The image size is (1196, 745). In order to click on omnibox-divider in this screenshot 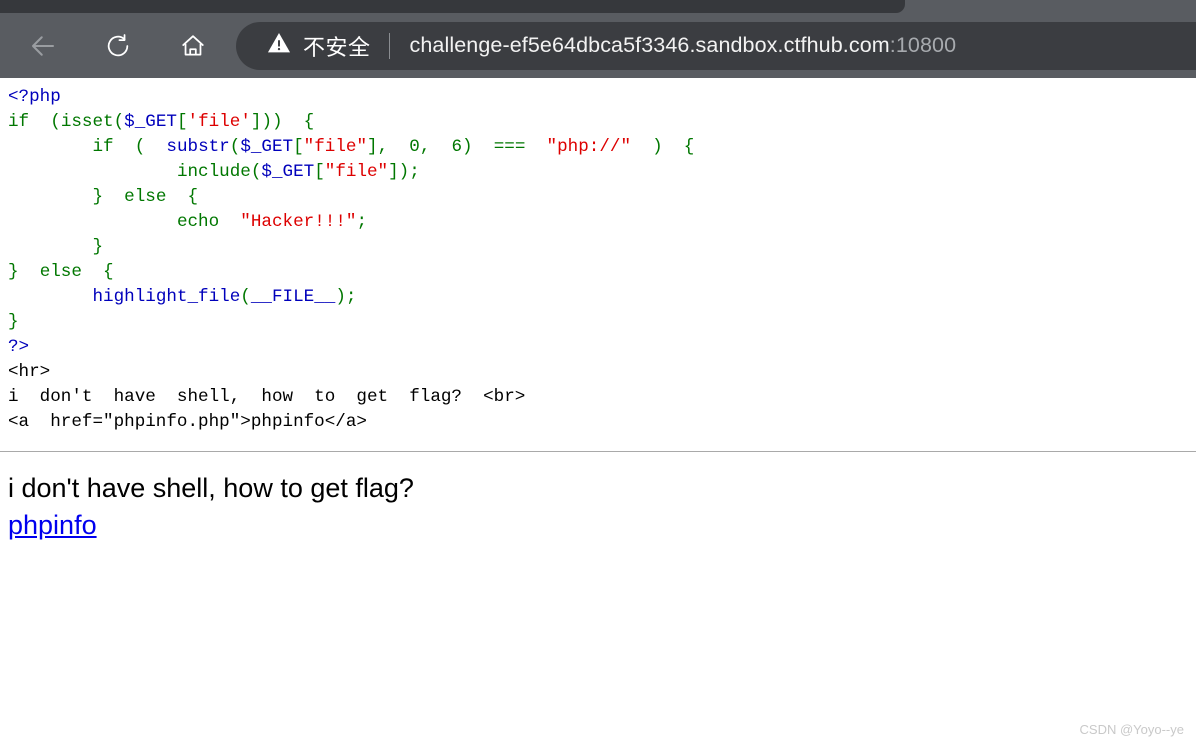, I will do `click(389, 45)`.